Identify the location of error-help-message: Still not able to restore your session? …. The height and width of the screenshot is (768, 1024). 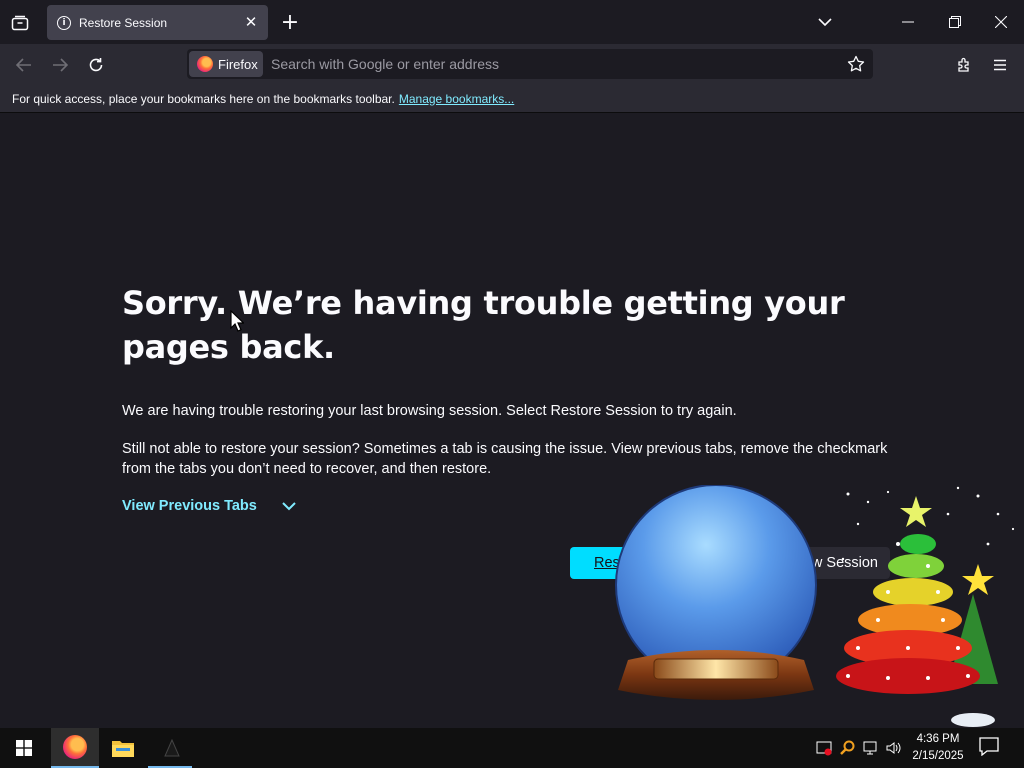
(505, 459).